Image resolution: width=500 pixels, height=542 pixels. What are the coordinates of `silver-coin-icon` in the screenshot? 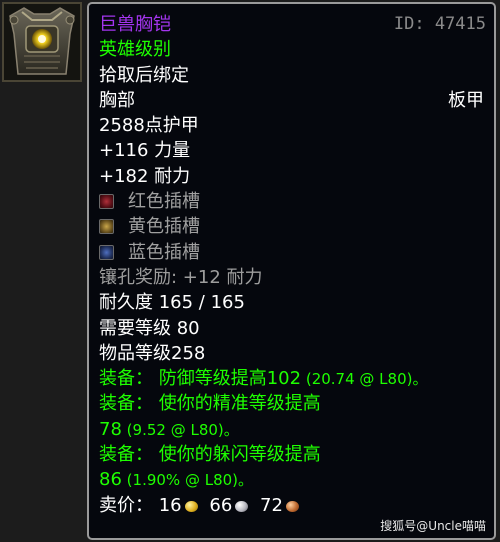 It's located at (242, 506).